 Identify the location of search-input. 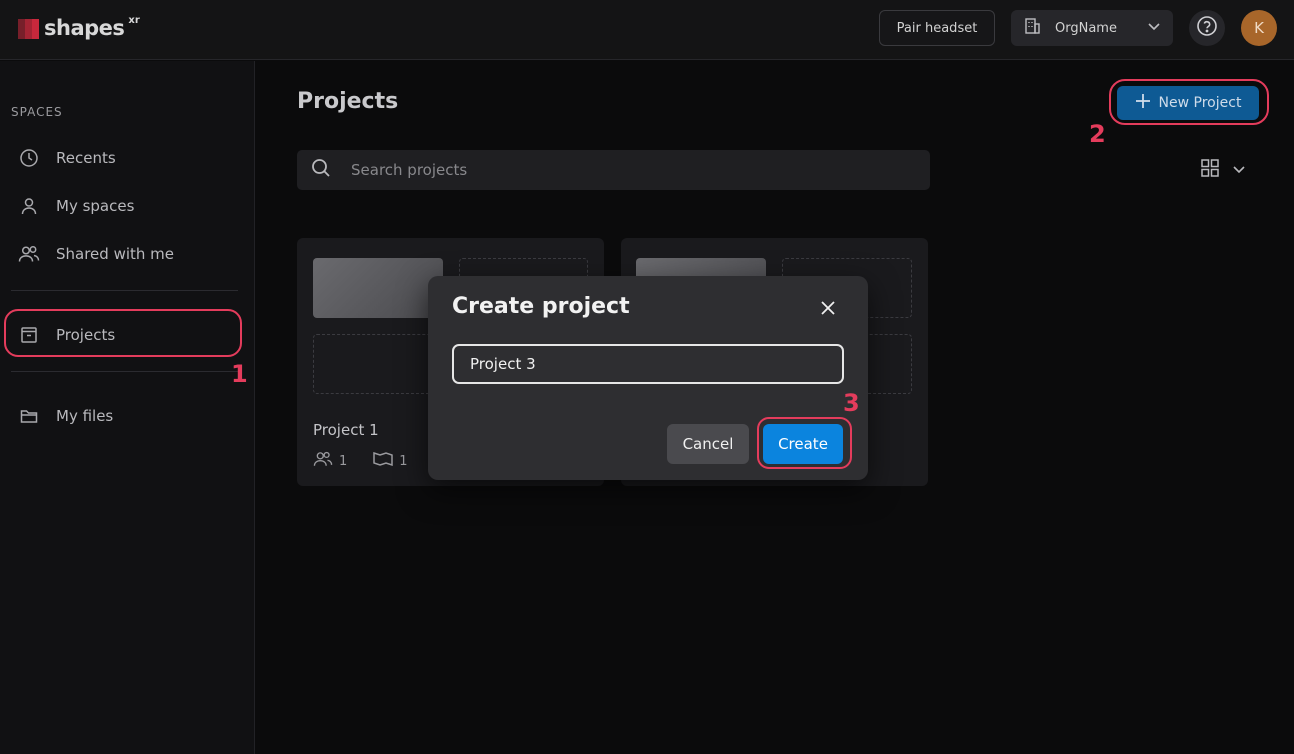
(611, 170).